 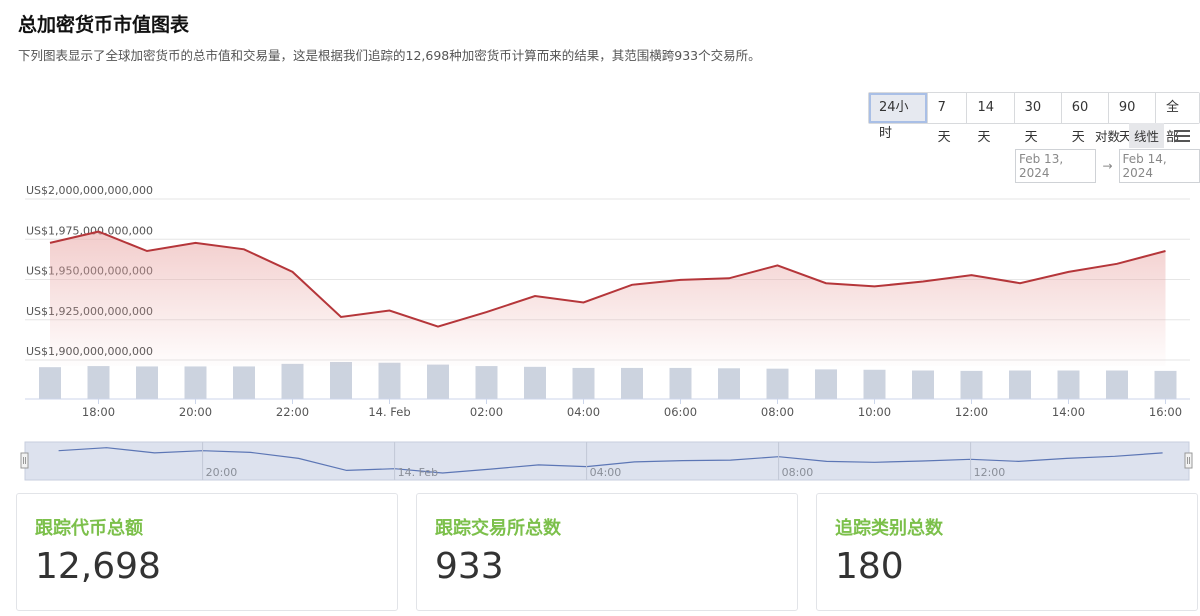 What do you see at coordinates (1165, 412) in the screenshot?
I see `x-tick-label: 16:00` at bounding box center [1165, 412].